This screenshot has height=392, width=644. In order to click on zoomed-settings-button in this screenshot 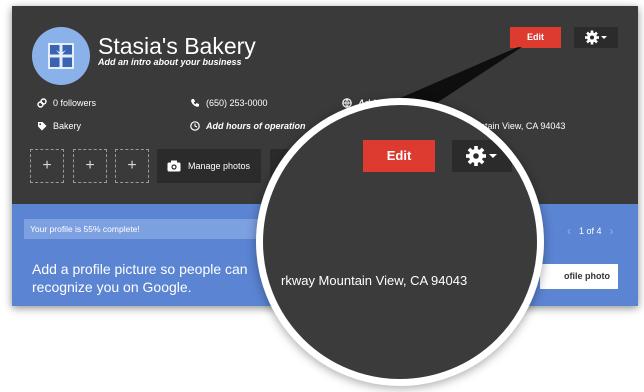, I will do `click(482, 156)`.